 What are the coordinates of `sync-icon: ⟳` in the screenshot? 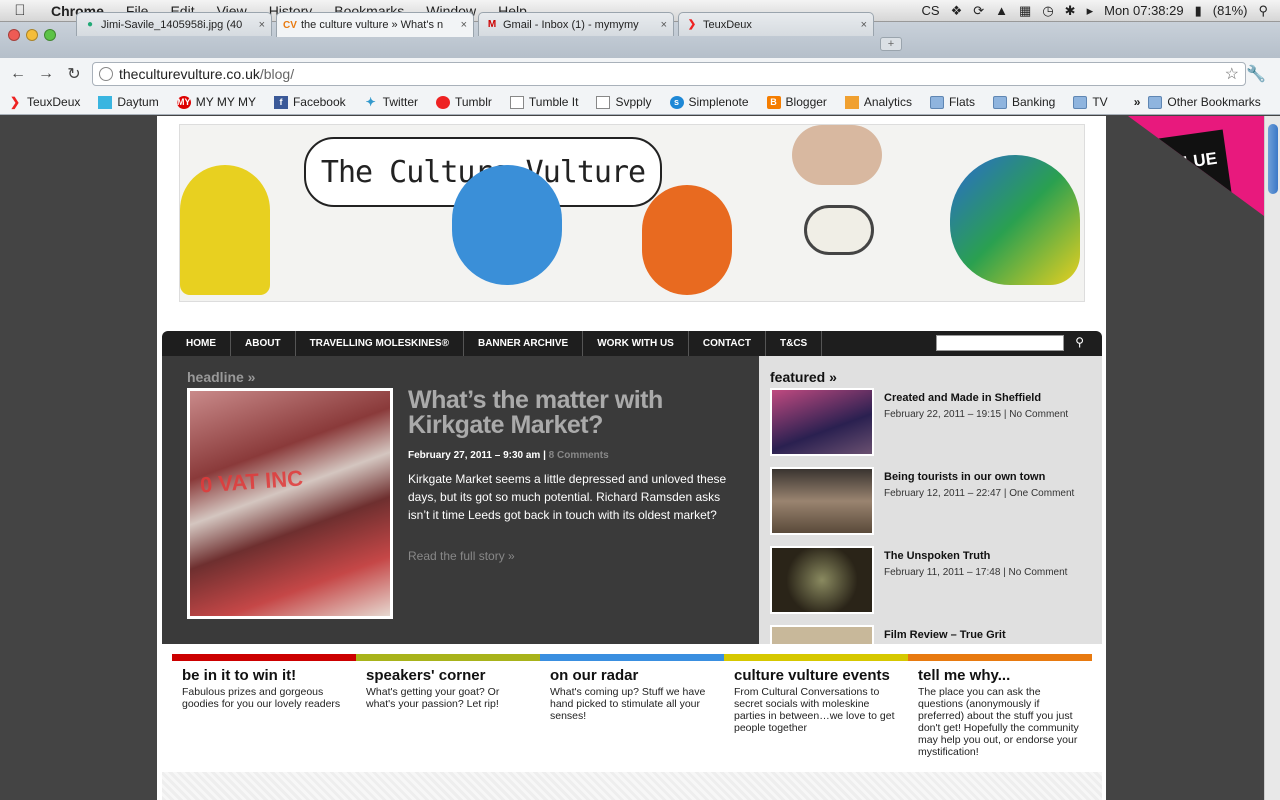 It's located at (978, 11).